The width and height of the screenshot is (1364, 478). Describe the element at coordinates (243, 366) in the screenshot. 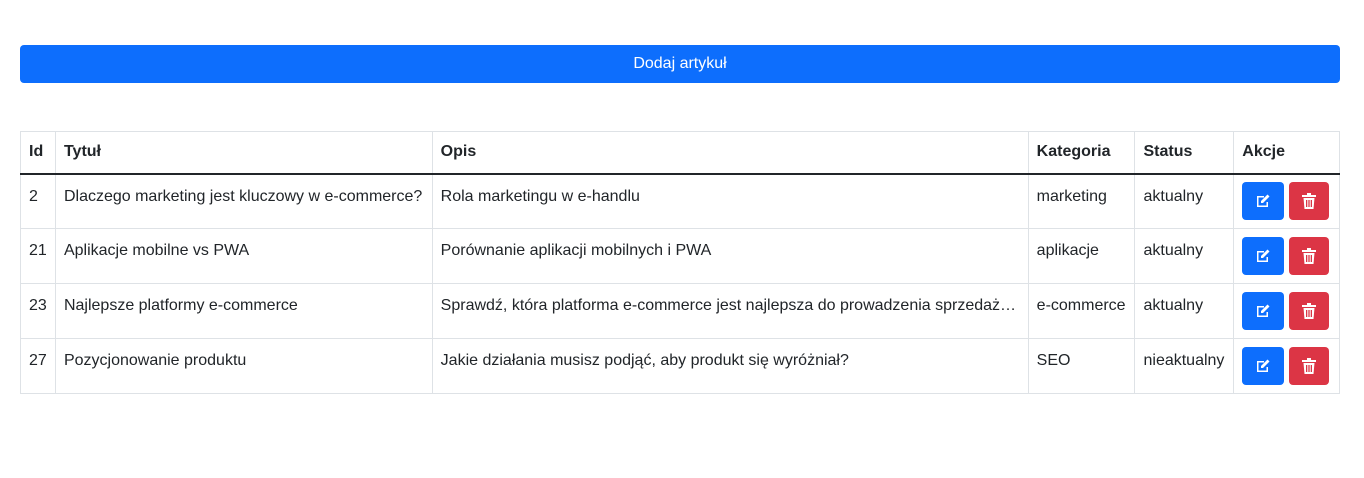

I see `cell-title: Pozycjonowanie produktu` at that location.